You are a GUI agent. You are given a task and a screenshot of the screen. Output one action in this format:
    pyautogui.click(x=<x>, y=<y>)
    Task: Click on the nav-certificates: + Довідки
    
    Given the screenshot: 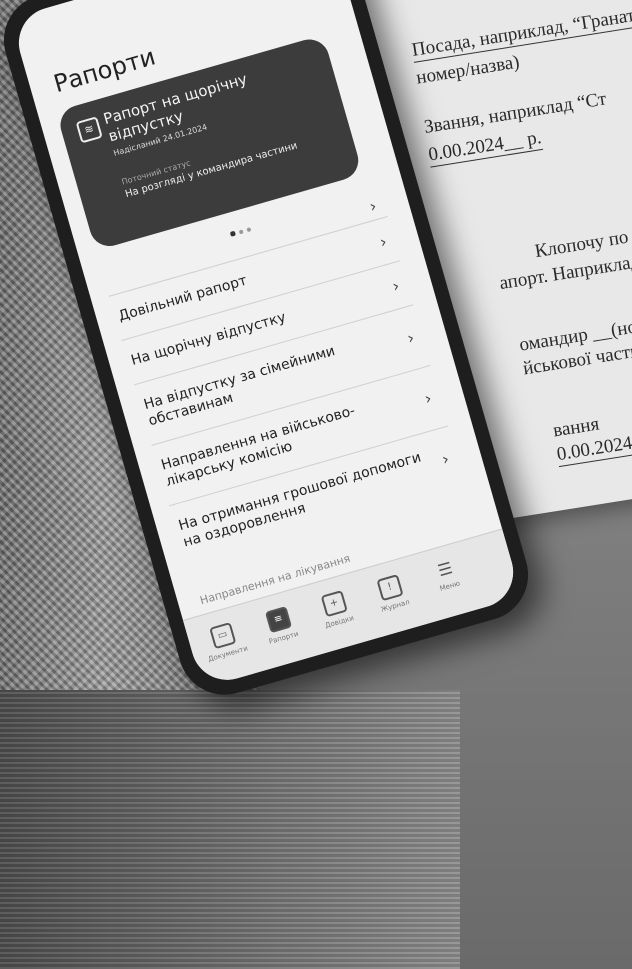 What is the action you would take?
    pyautogui.click(x=335, y=609)
    